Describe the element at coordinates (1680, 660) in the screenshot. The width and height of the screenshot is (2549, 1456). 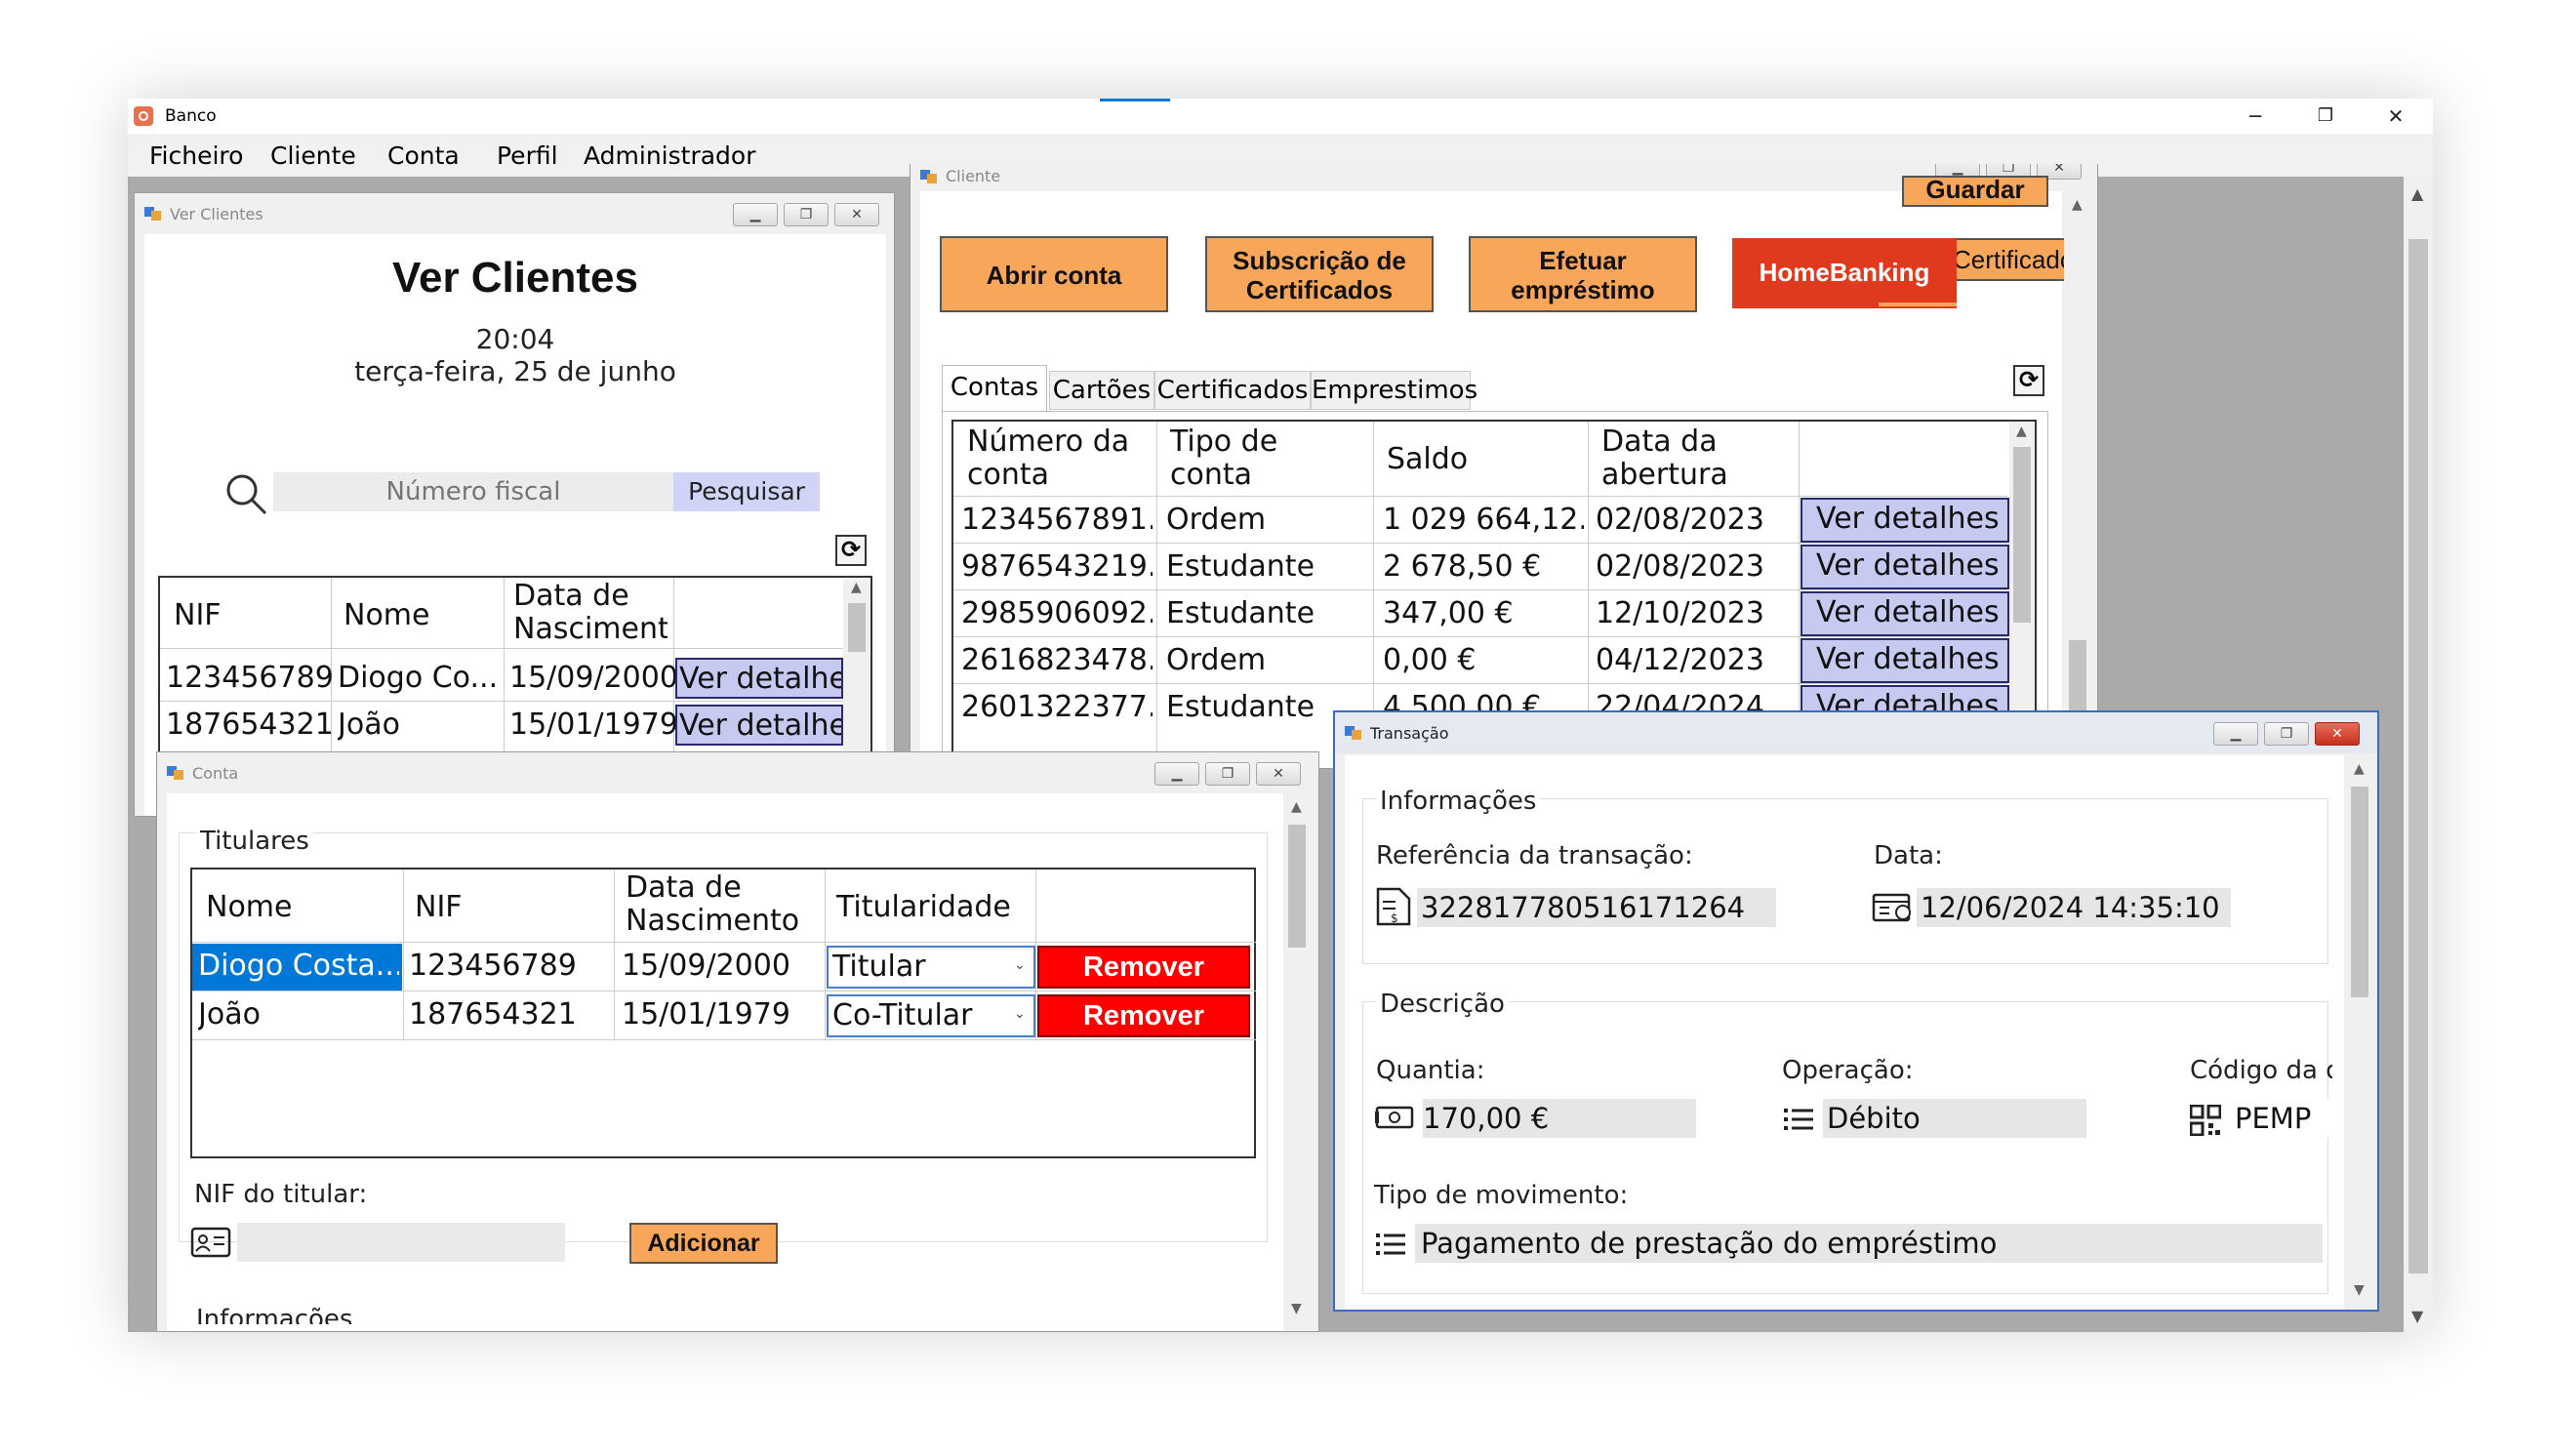
I see `cell-data: 04/12/2023` at that location.